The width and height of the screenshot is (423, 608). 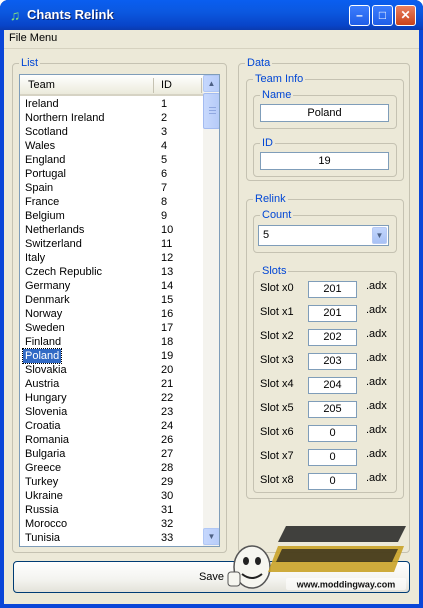 What do you see at coordinates (40, 146) in the screenshot?
I see `team-name: Wales` at bounding box center [40, 146].